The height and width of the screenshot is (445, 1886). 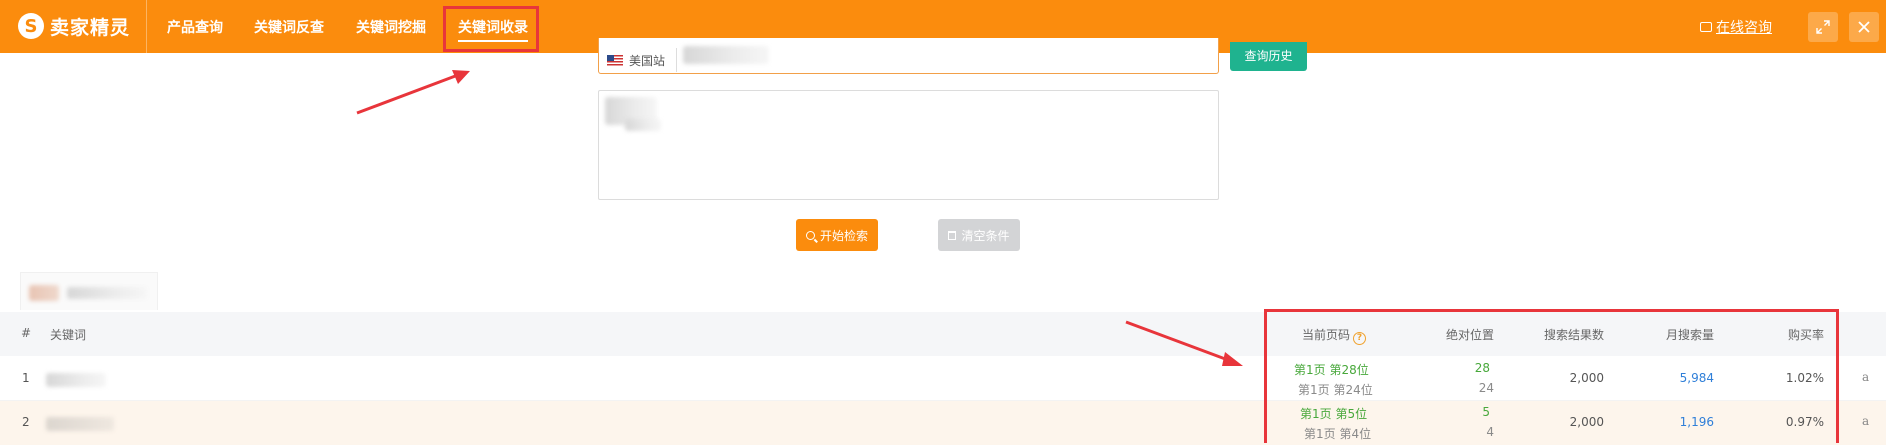 I want to click on search-icon, so click(x=810, y=235).